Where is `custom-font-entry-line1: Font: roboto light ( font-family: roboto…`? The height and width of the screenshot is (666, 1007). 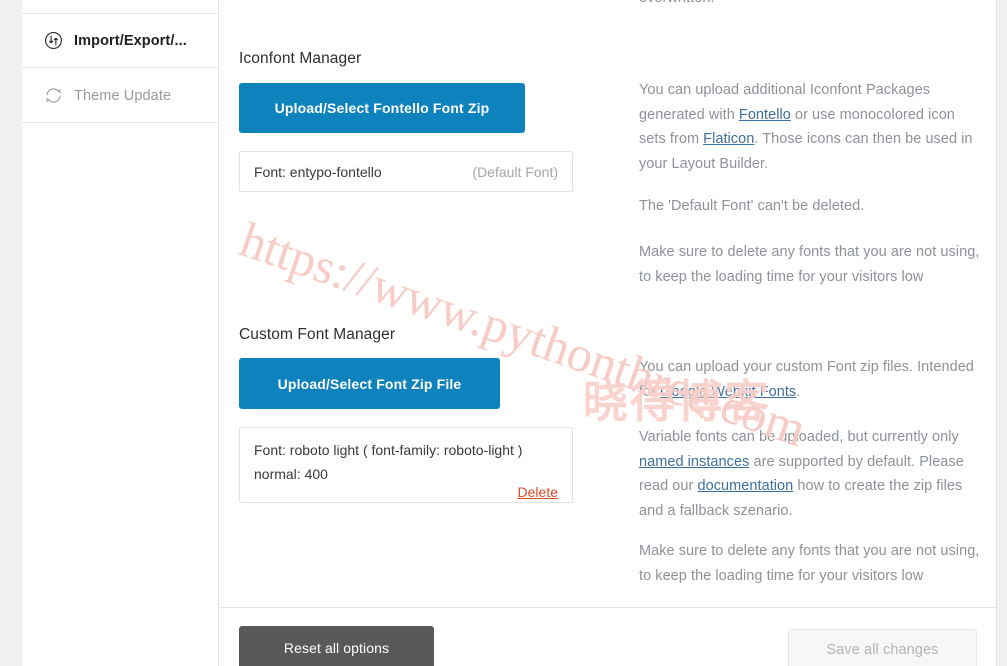 custom-font-entry-line1: Font: roboto light ( font-family: roboto… is located at coordinates (388, 450).